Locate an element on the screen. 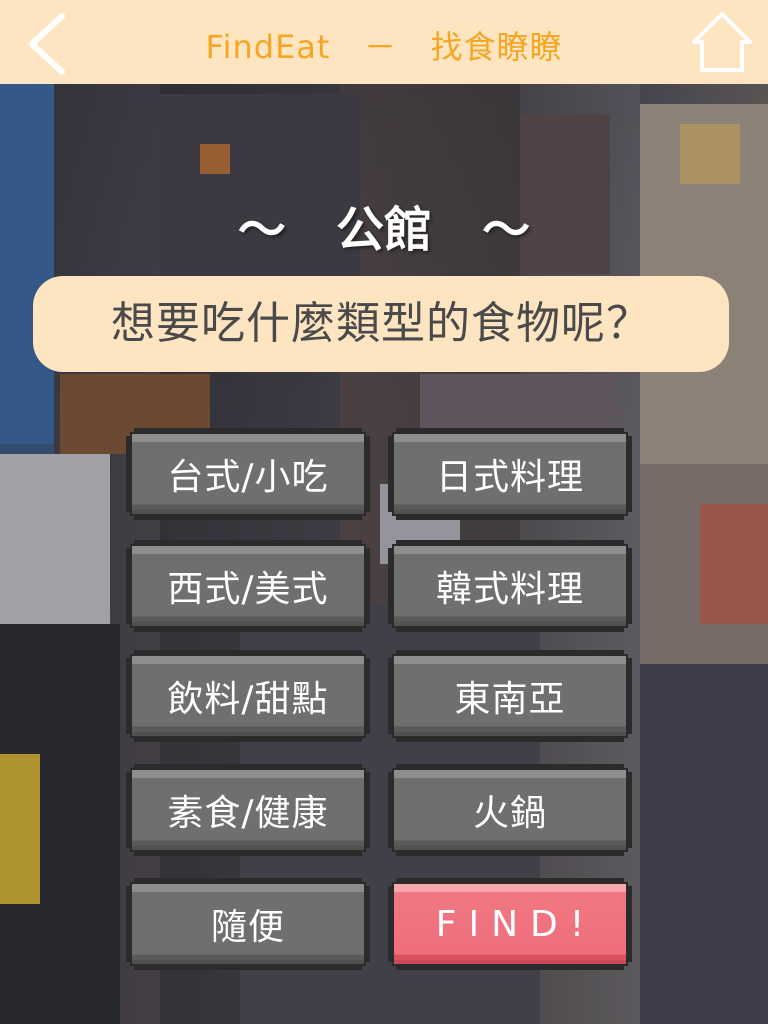 The height and width of the screenshot is (1024, 768). find-button-label: FIND! is located at coordinates (510, 924).